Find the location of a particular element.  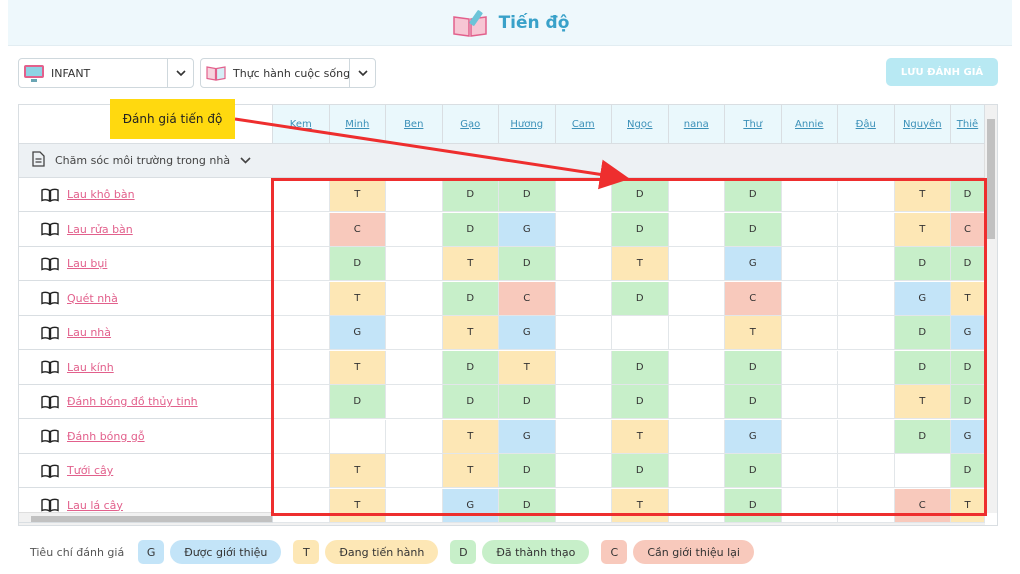

column-header-student: Hương is located at coordinates (527, 124).